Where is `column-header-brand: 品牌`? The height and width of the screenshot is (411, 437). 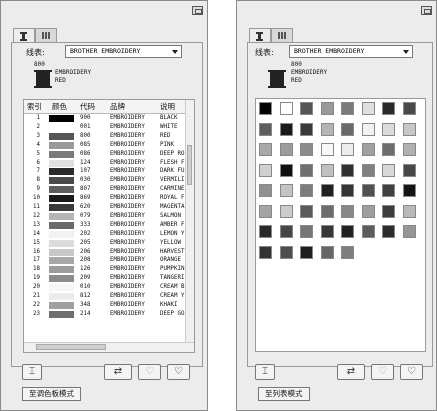 column-header-brand: 品牌 is located at coordinates (117, 106).